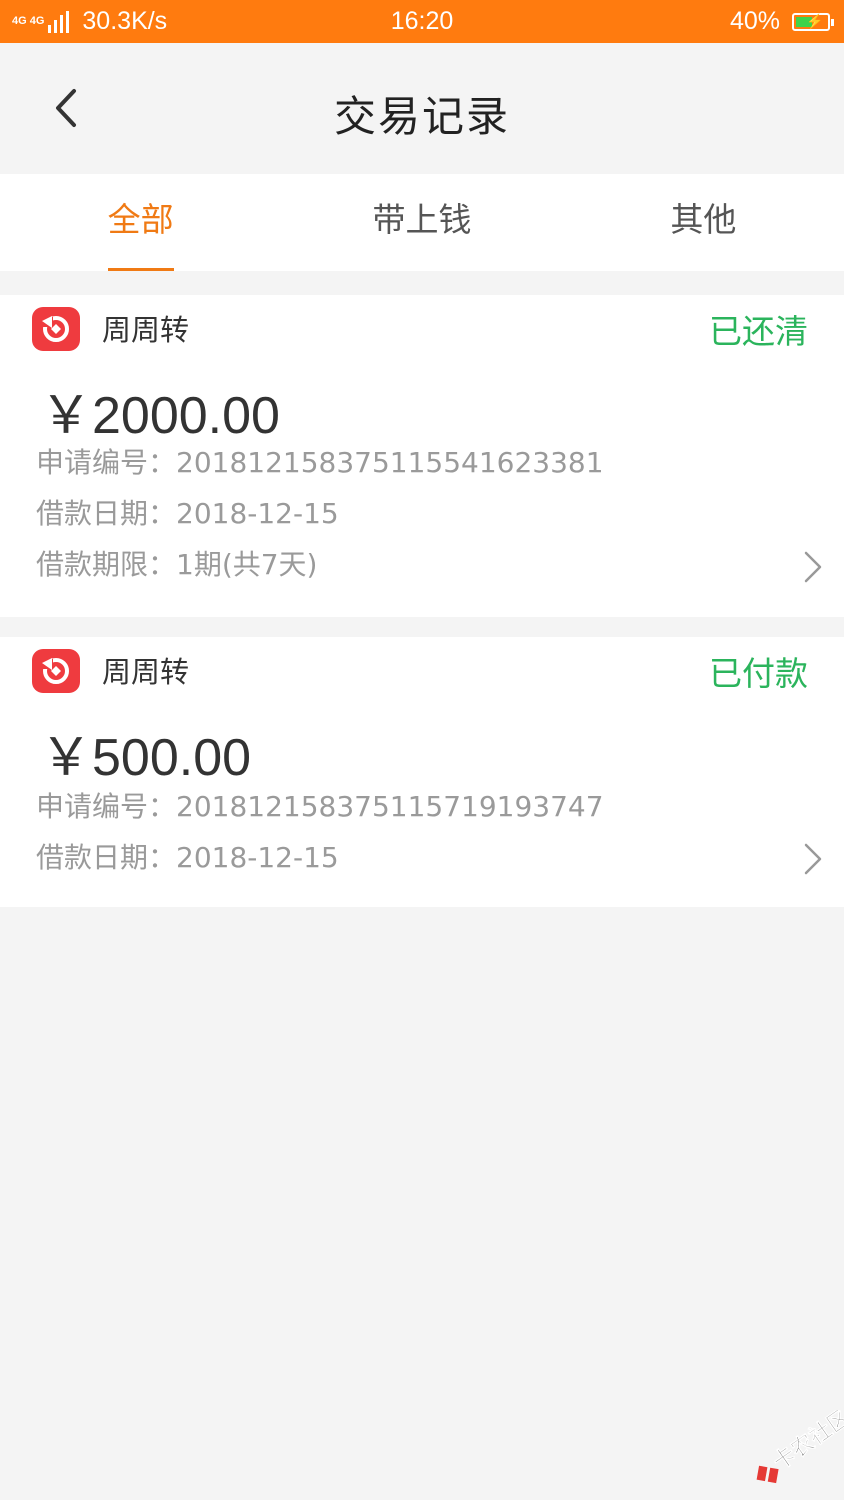  What do you see at coordinates (758, 673) in the screenshot?
I see `status-badge: 已付款` at bounding box center [758, 673].